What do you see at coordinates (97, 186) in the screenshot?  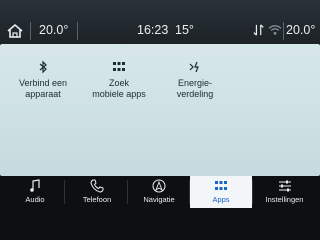 I see `phone-icon` at bounding box center [97, 186].